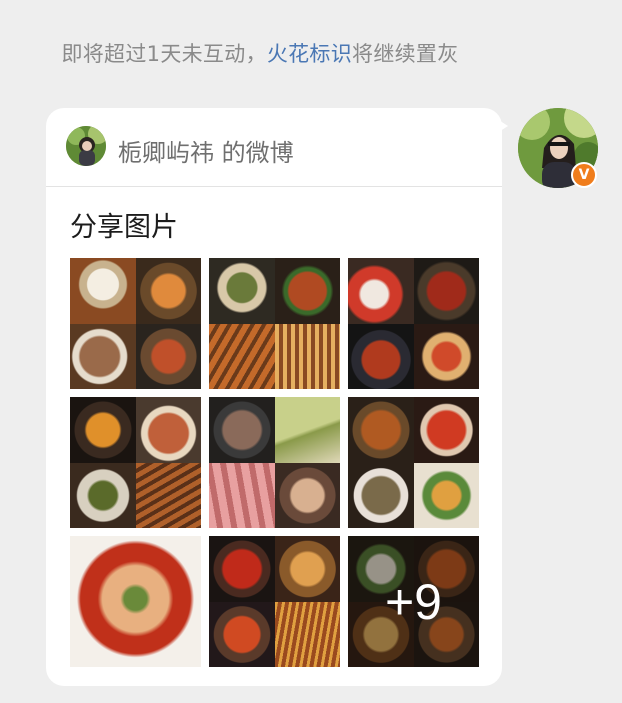 The image size is (622, 703). I want to click on notice-prefix: 即将超过1天未互动，, so click(164, 54).